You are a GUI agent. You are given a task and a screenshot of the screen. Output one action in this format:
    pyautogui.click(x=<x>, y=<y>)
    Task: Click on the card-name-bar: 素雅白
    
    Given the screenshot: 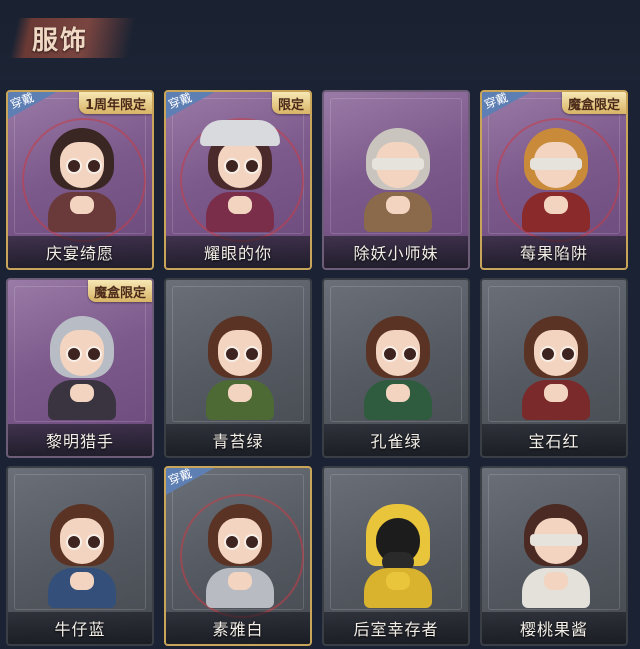 What is the action you would take?
    pyautogui.click(x=238, y=628)
    